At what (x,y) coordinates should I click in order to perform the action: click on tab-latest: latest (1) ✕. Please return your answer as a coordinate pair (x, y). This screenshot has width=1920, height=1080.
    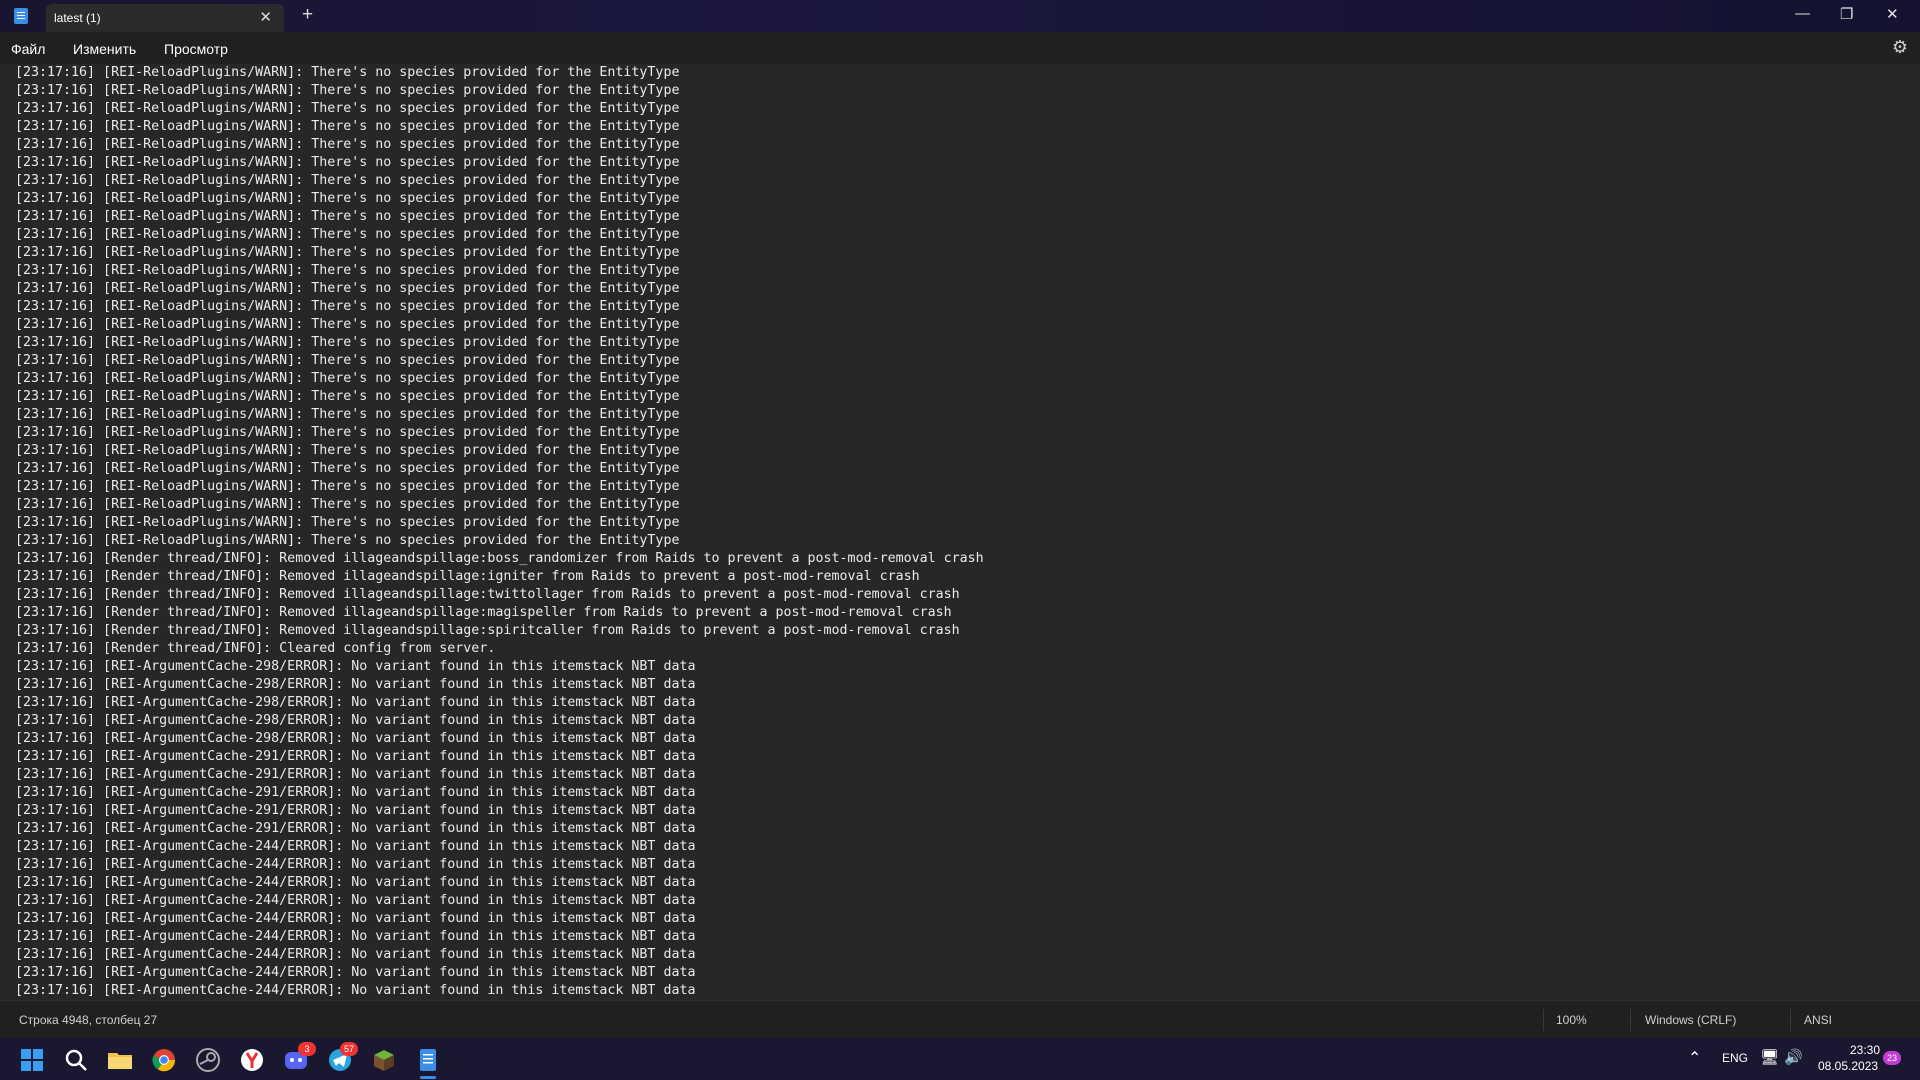
    Looking at the image, I should click on (165, 18).